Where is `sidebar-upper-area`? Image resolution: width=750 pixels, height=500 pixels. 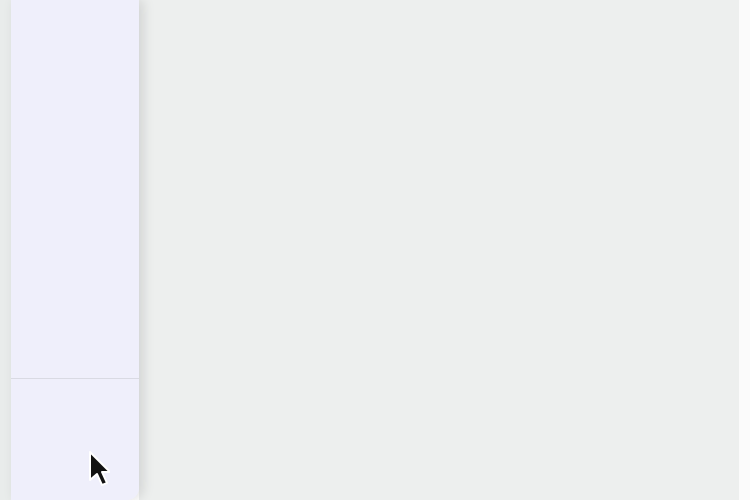 sidebar-upper-area is located at coordinates (75, 189).